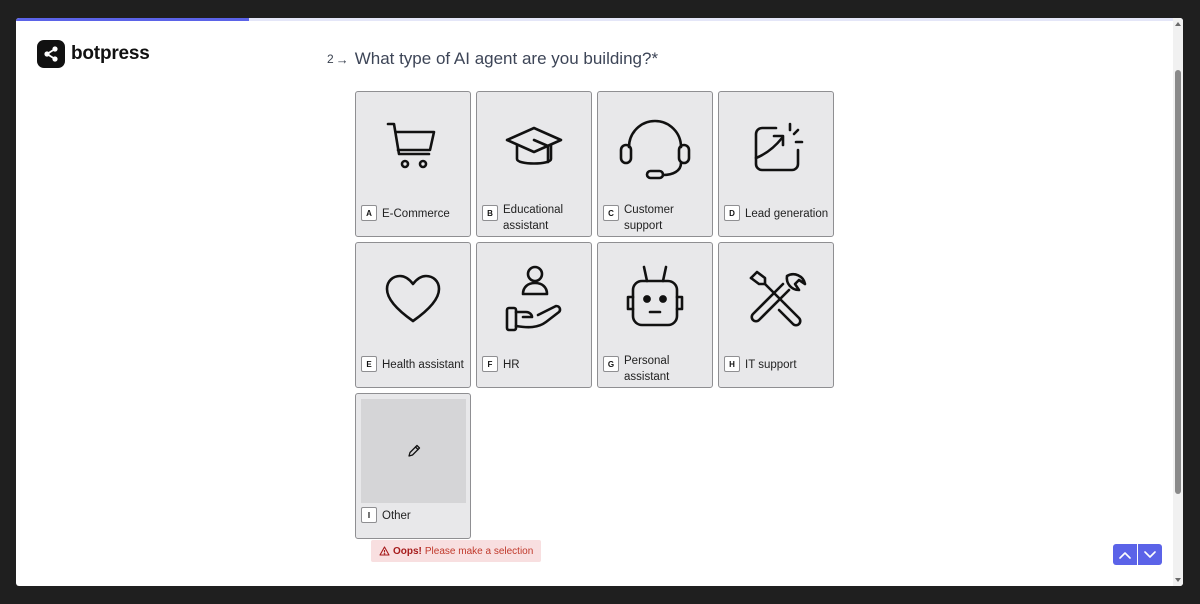  I want to click on option-label: Lead generation, so click(787, 214).